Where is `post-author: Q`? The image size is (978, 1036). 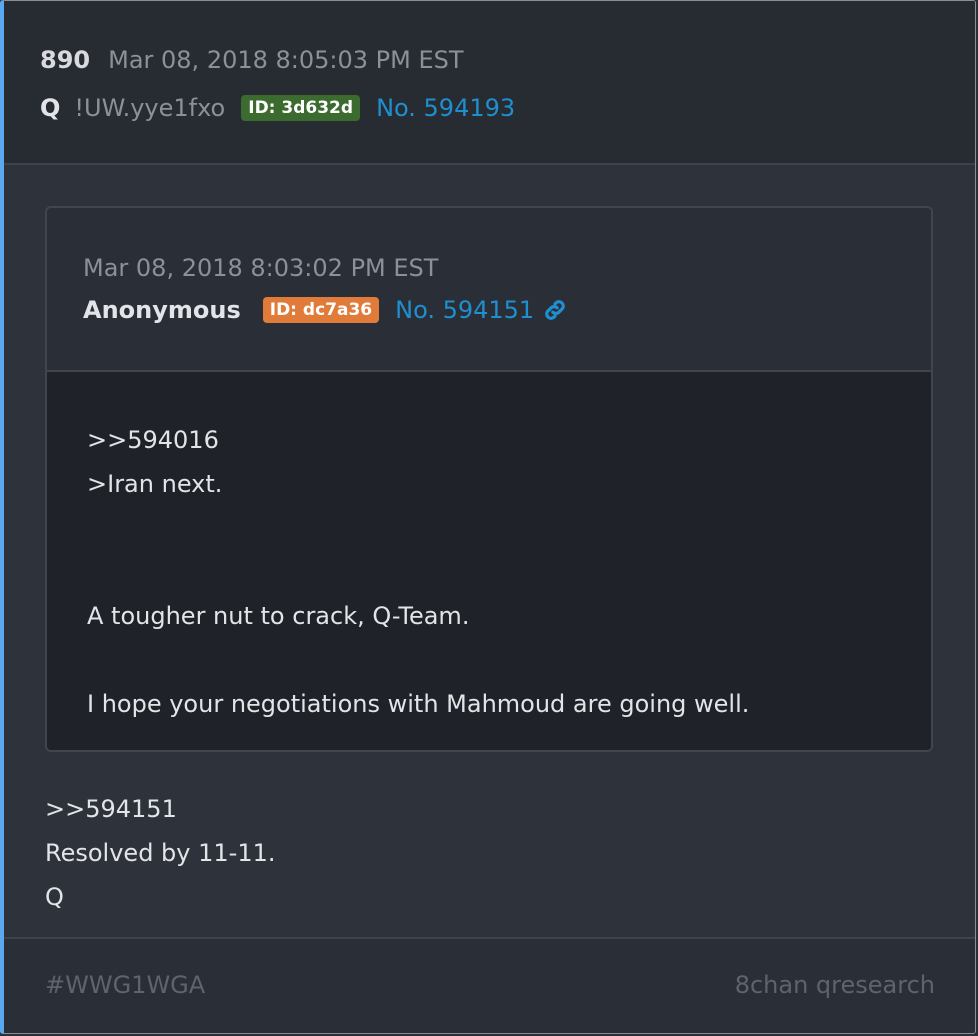 post-author: Q is located at coordinates (50, 108).